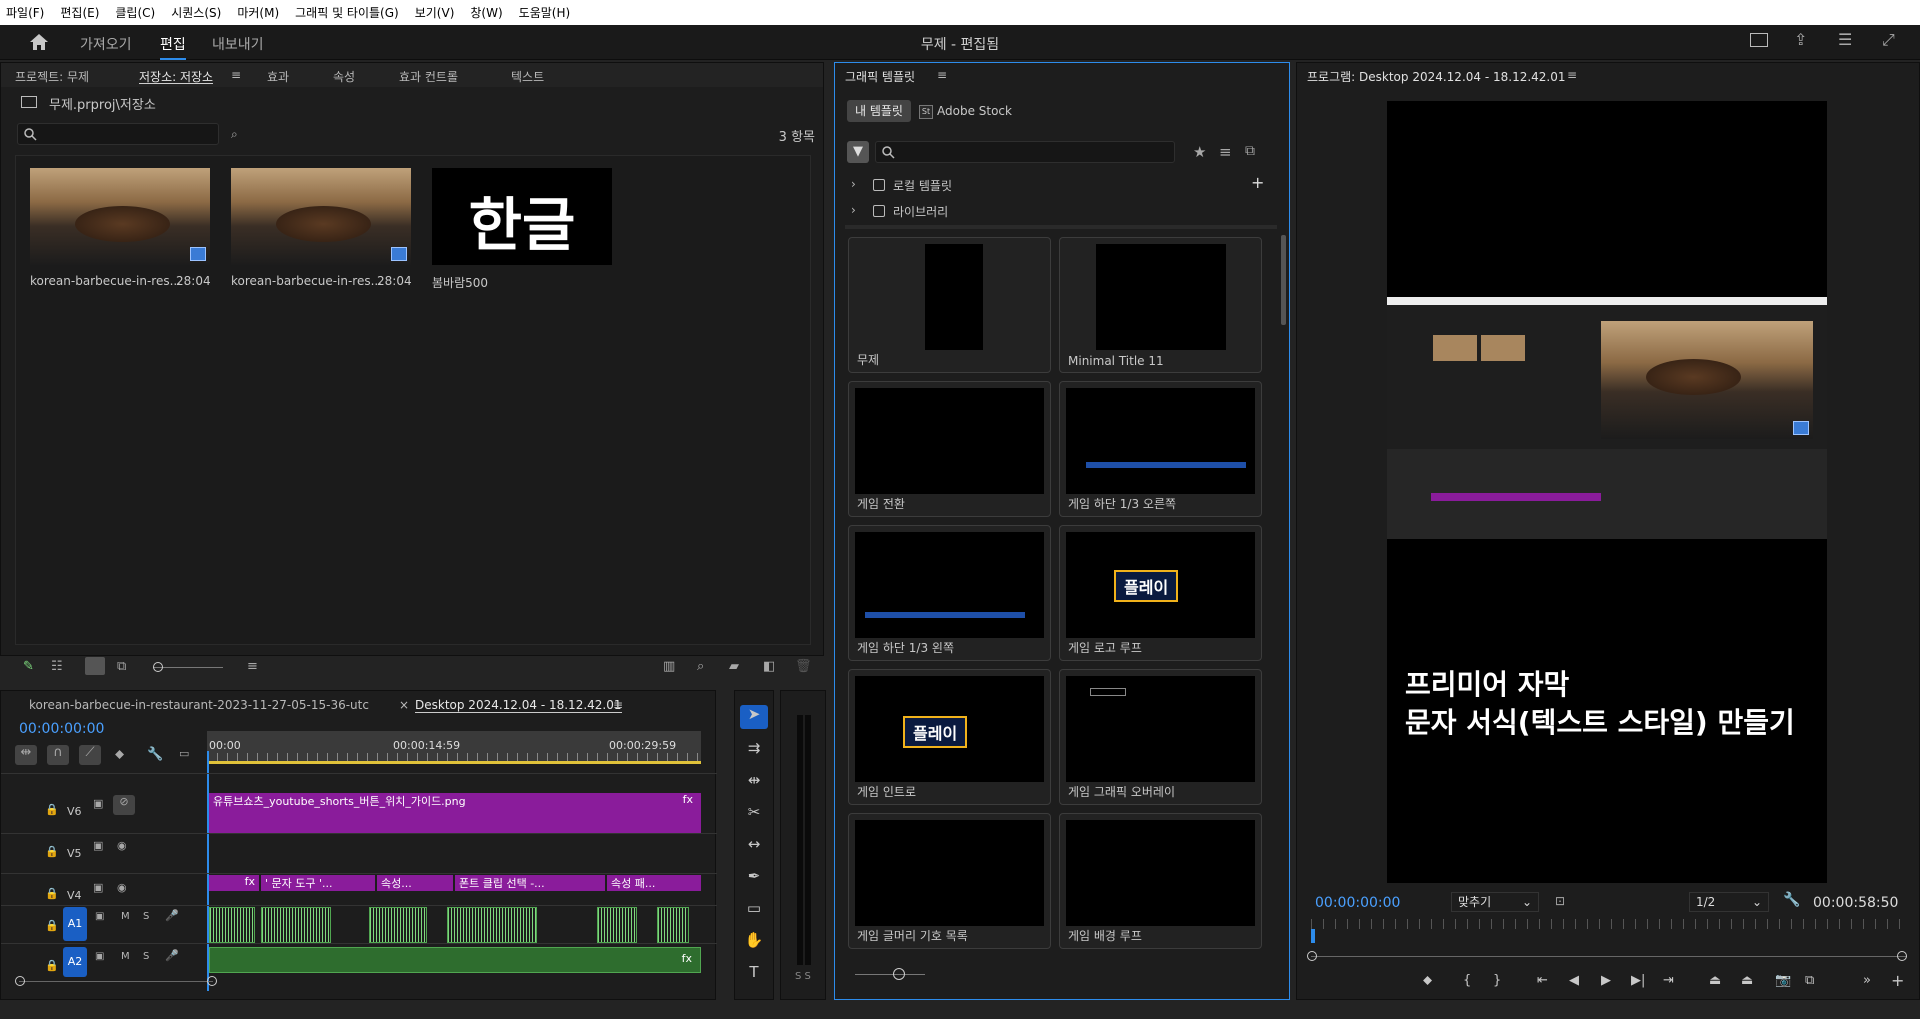 The height and width of the screenshot is (1019, 1920). What do you see at coordinates (61, 729) in the screenshot?
I see `timeline-timecode: 00:00:00:00` at bounding box center [61, 729].